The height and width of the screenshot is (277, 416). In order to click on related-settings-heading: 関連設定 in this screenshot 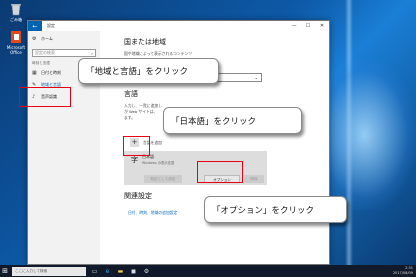, I will do `click(138, 196)`.